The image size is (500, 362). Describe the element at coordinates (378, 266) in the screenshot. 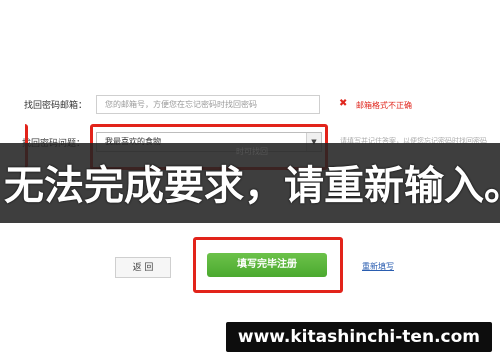

I see `refill-link: 重新填写` at that location.